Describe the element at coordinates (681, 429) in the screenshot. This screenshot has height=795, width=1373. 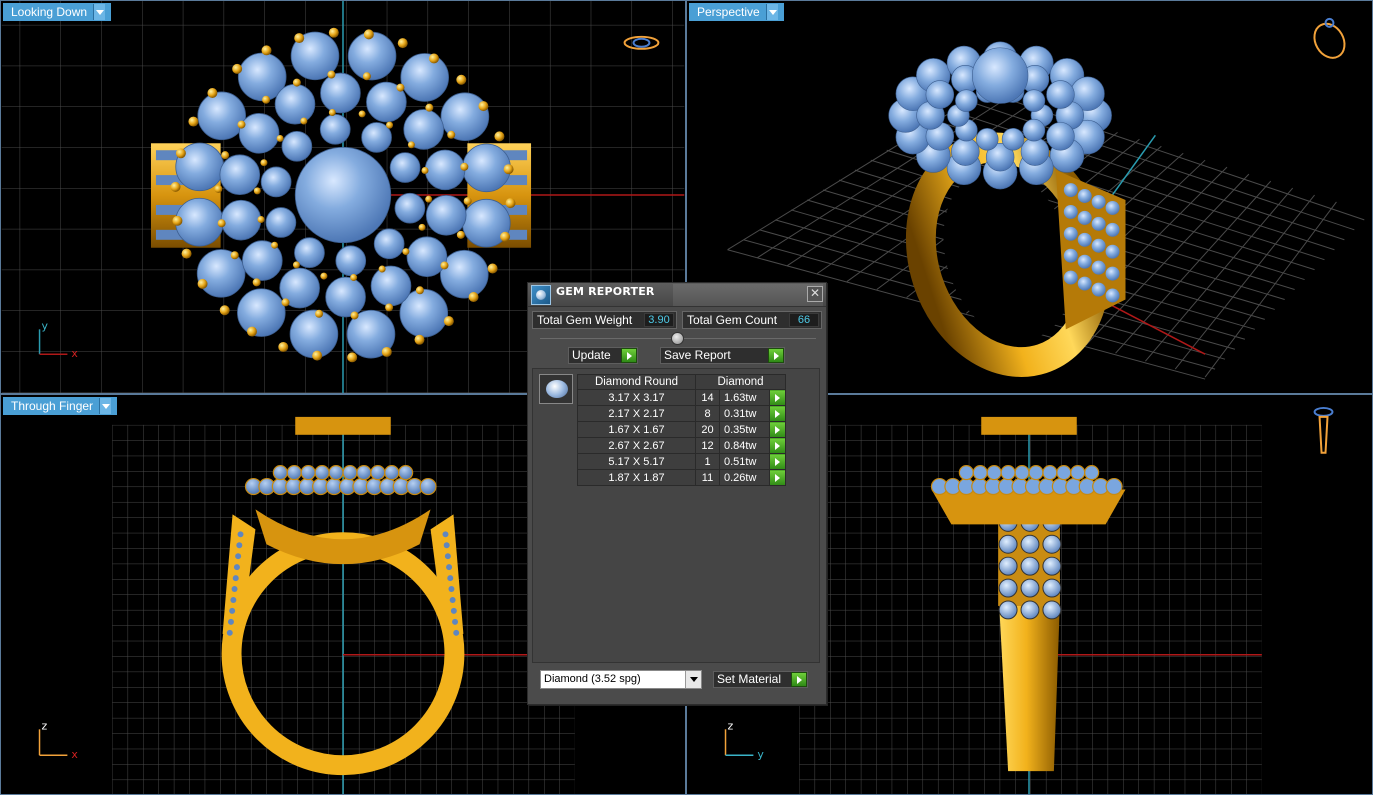
I see `table-row: 1.67 X 1.67 20 0.35tw` at that location.